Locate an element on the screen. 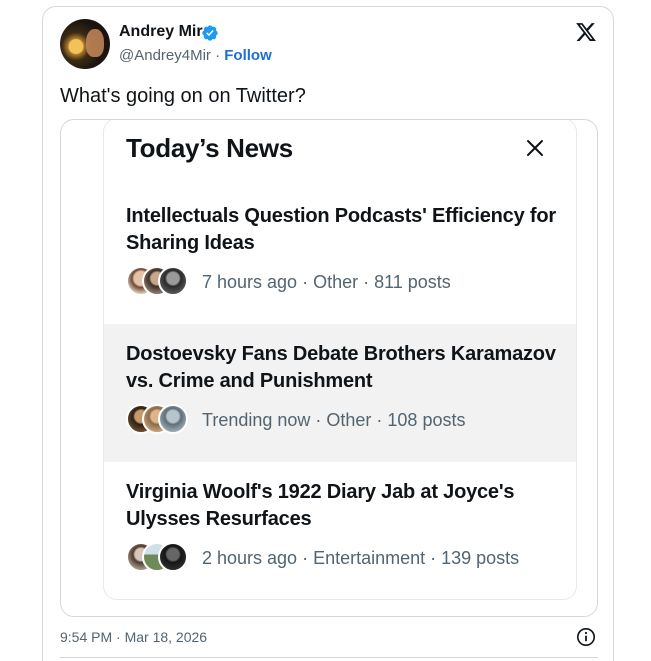  tweet-timestamp: 9:54 PM · Mar 18, 2026 is located at coordinates (133, 637).